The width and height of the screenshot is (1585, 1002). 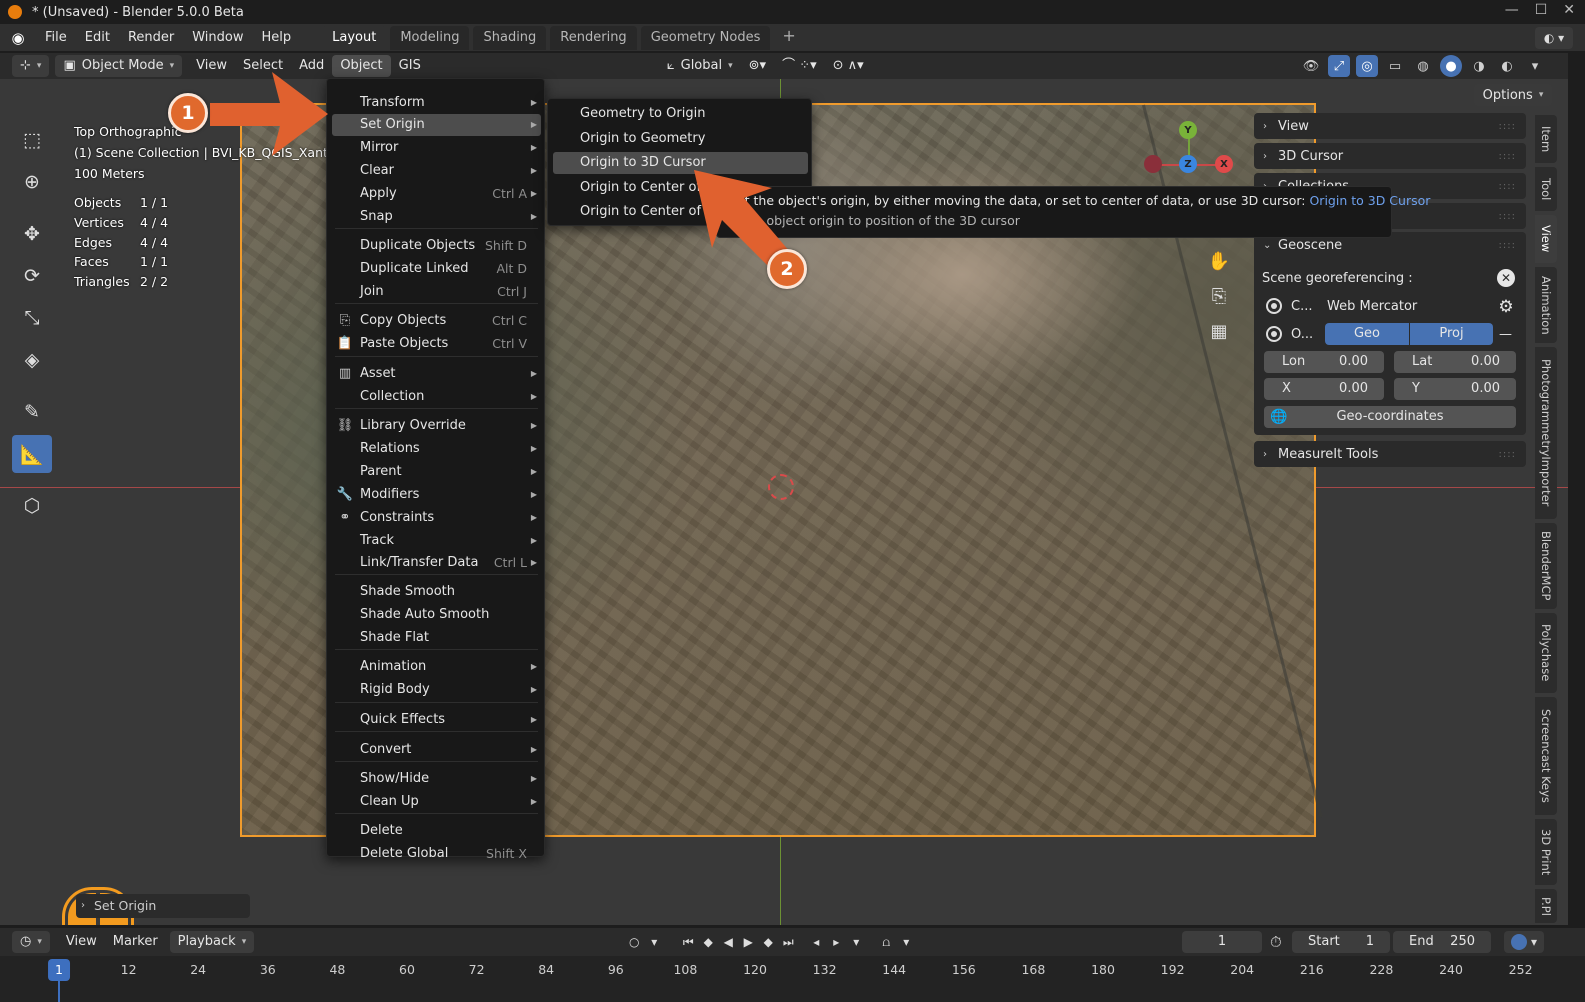 I want to click on menu-item-clear: Clear ▶, so click(x=436, y=171).